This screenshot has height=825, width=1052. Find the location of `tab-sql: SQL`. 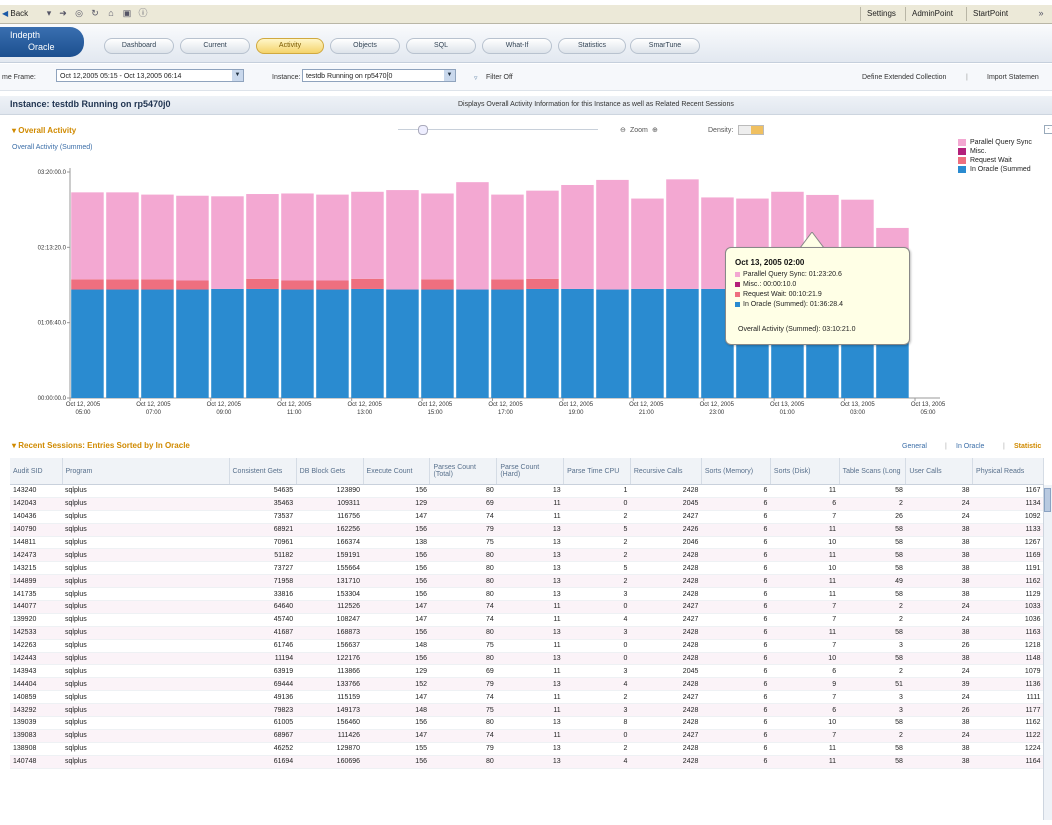

tab-sql: SQL is located at coordinates (441, 46).